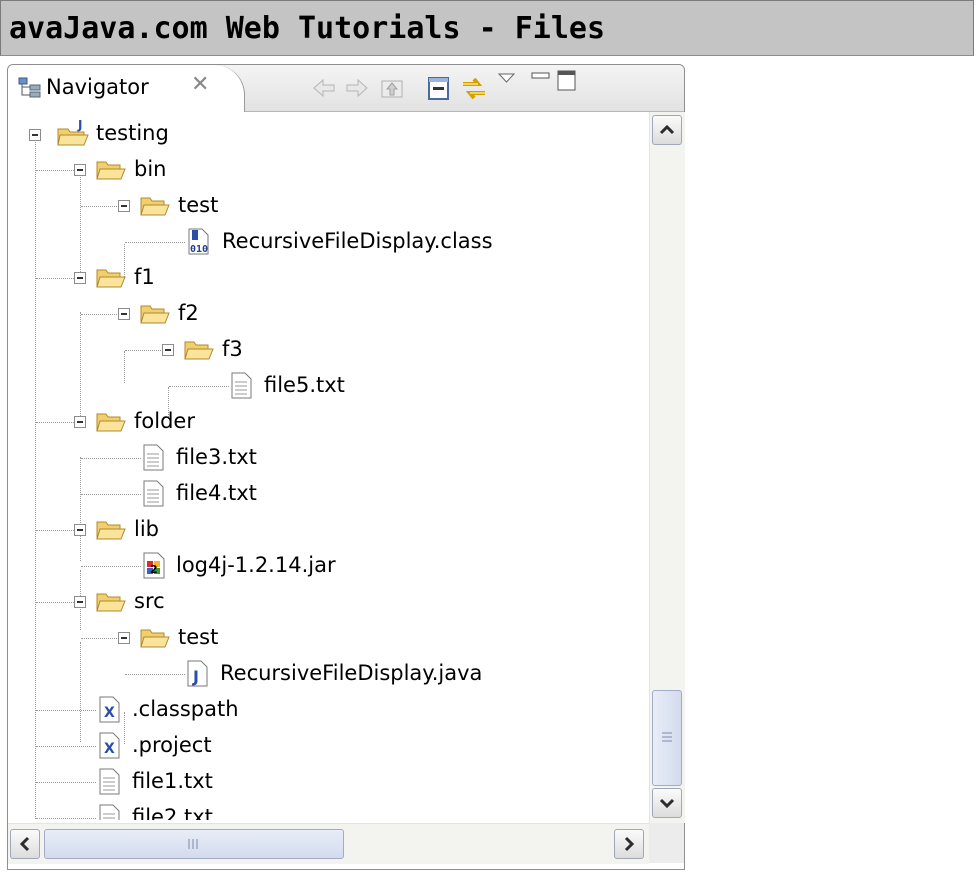 The image size is (976, 879). What do you see at coordinates (308, 314) in the screenshot?
I see `tree-item-f2: f2` at bounding box center [308, 314].